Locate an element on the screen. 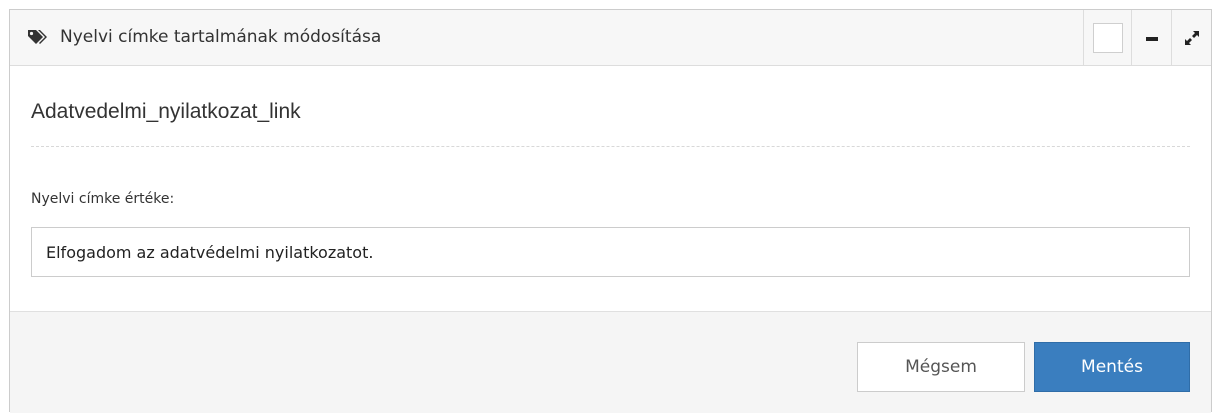 The width and height of the screenshot is (1214, 413). header-toolbar is located at coordinates (1147, 37).